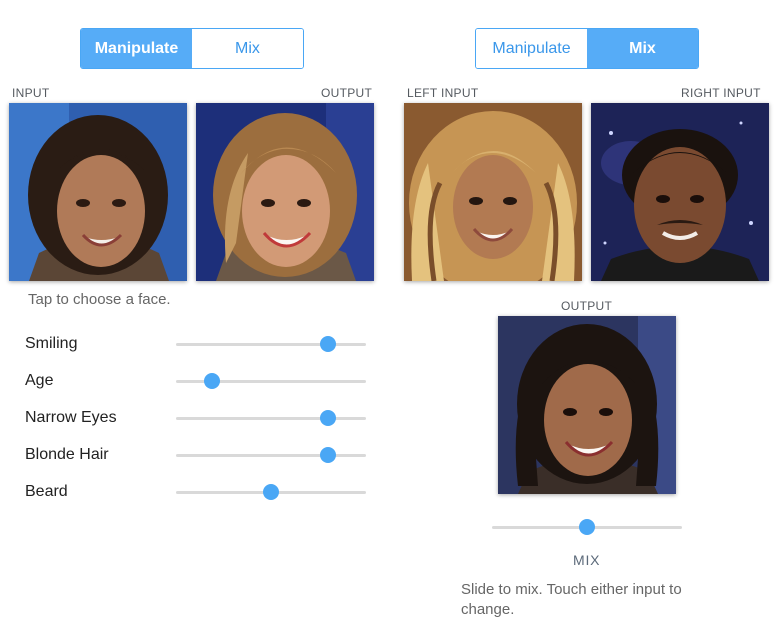 This screenshot has width=780, height=628. What do you see at coordinates (587, 527) in the screenshot?
I see `mix-slider-thumb` at bounding box center [587, 527].